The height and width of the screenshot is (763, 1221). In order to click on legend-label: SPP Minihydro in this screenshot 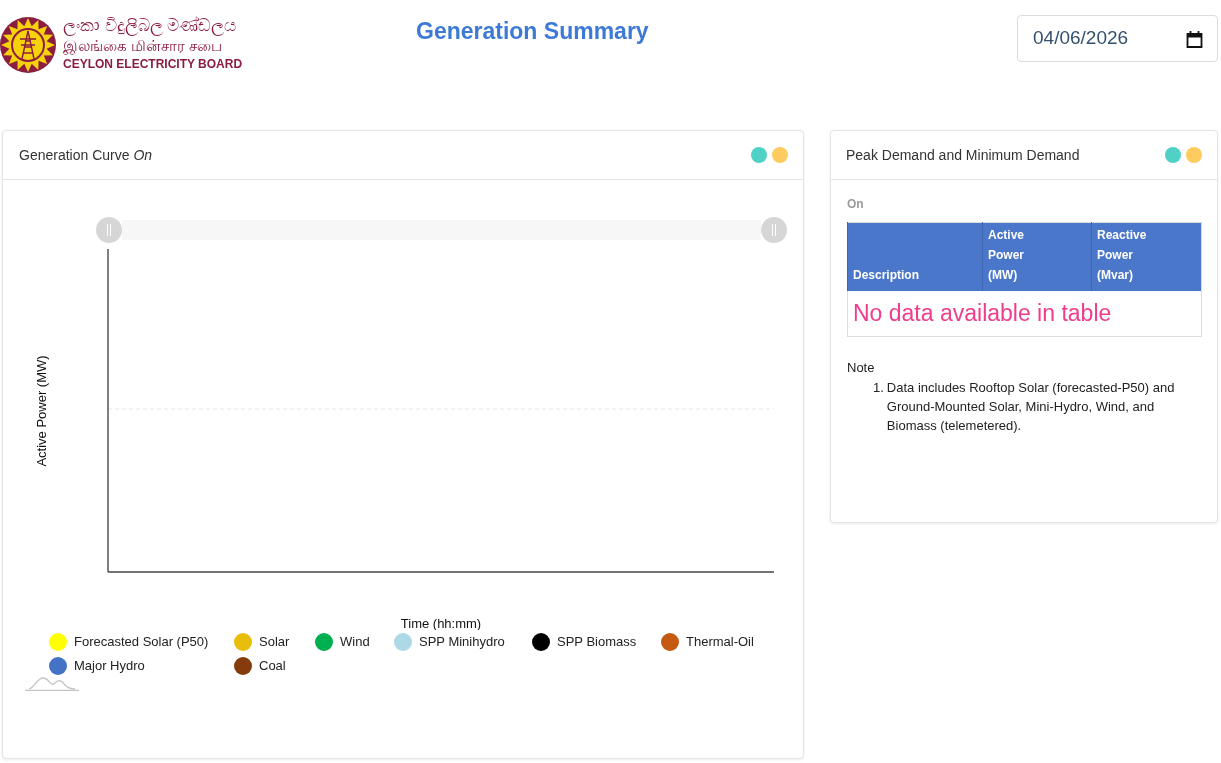, I will do `click(462, 642)`.